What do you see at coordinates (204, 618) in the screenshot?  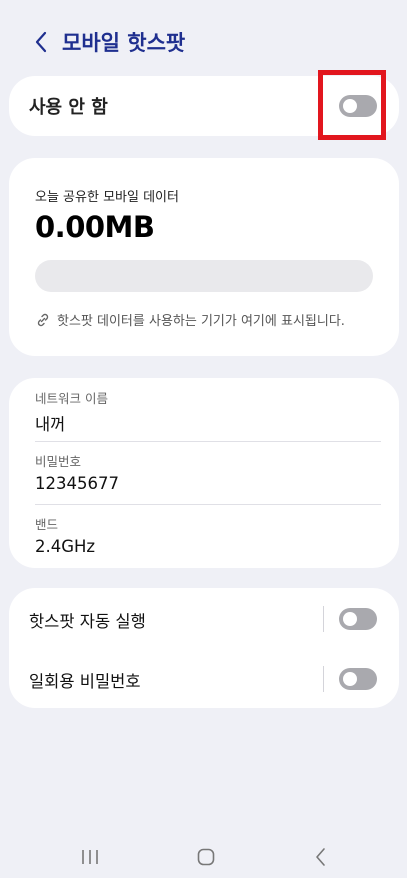 I see `auto-hotspot-row: 핫스팟 자동 실행` at bounding box center [204, 618].